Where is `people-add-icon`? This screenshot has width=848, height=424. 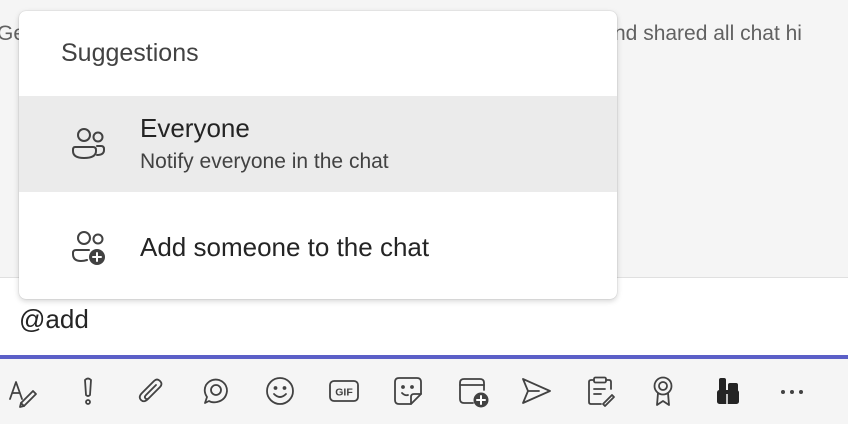
people-add-icon is located at coordinates (89, 247).